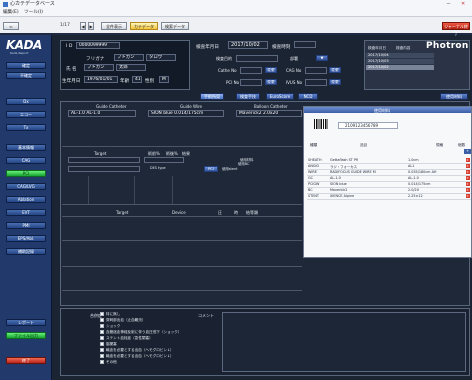  What do you see at coordinates (26, 65) in the screenshot?
I see `sidebar-item-confirmed: 確定` at bounding box center [26, 65].